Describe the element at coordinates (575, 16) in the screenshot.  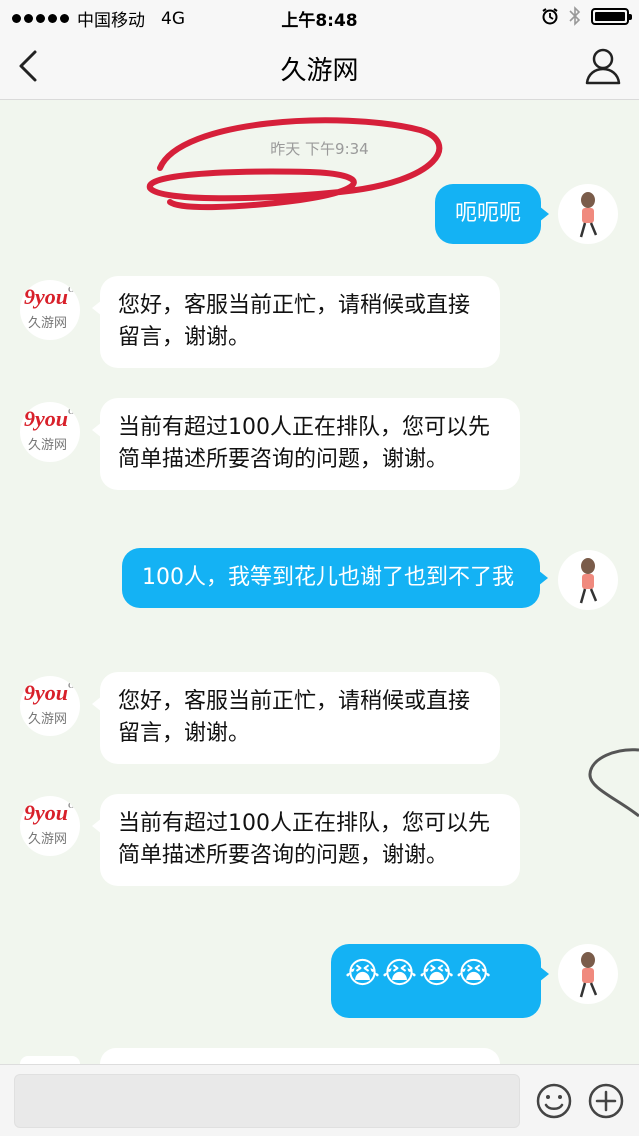
I see `bluetooth-icon` at that location.